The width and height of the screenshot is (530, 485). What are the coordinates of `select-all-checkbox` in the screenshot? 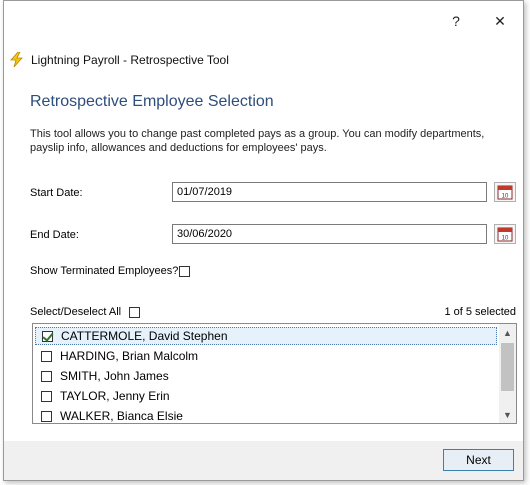 It's located at (135, 312).